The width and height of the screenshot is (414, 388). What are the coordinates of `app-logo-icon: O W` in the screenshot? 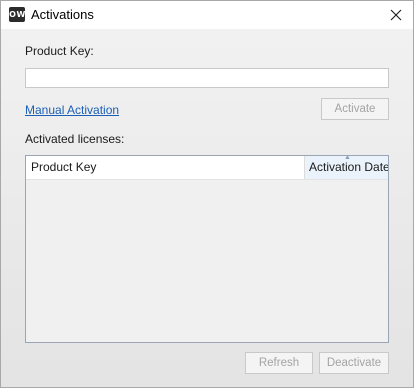 It's located at (17, 14).